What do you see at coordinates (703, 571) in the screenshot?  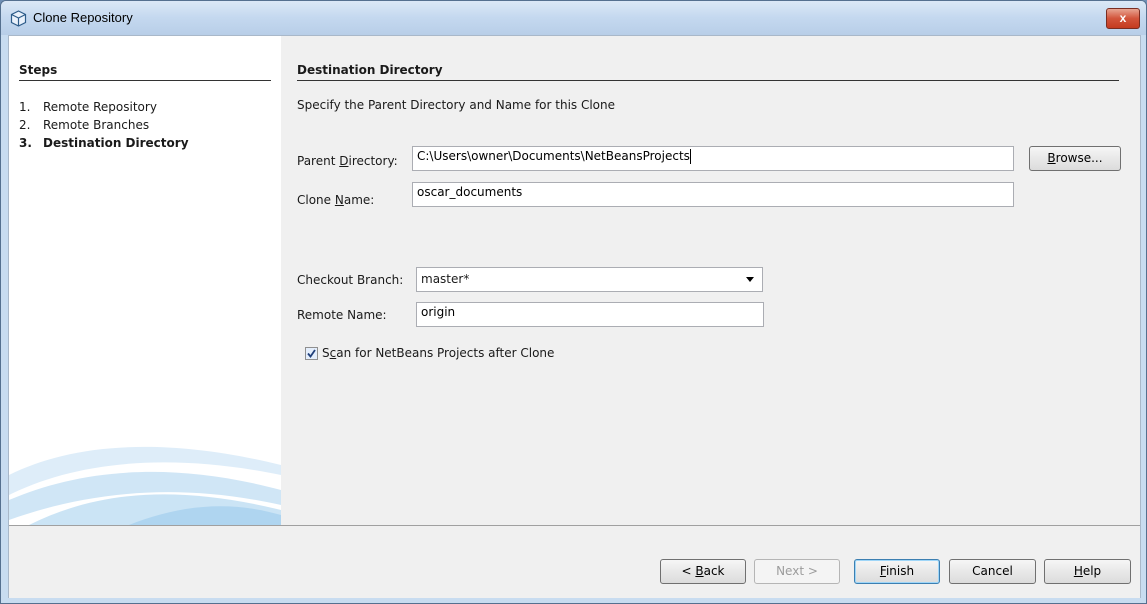 I see `back-button: < Back` at bounding box center [703, 571].